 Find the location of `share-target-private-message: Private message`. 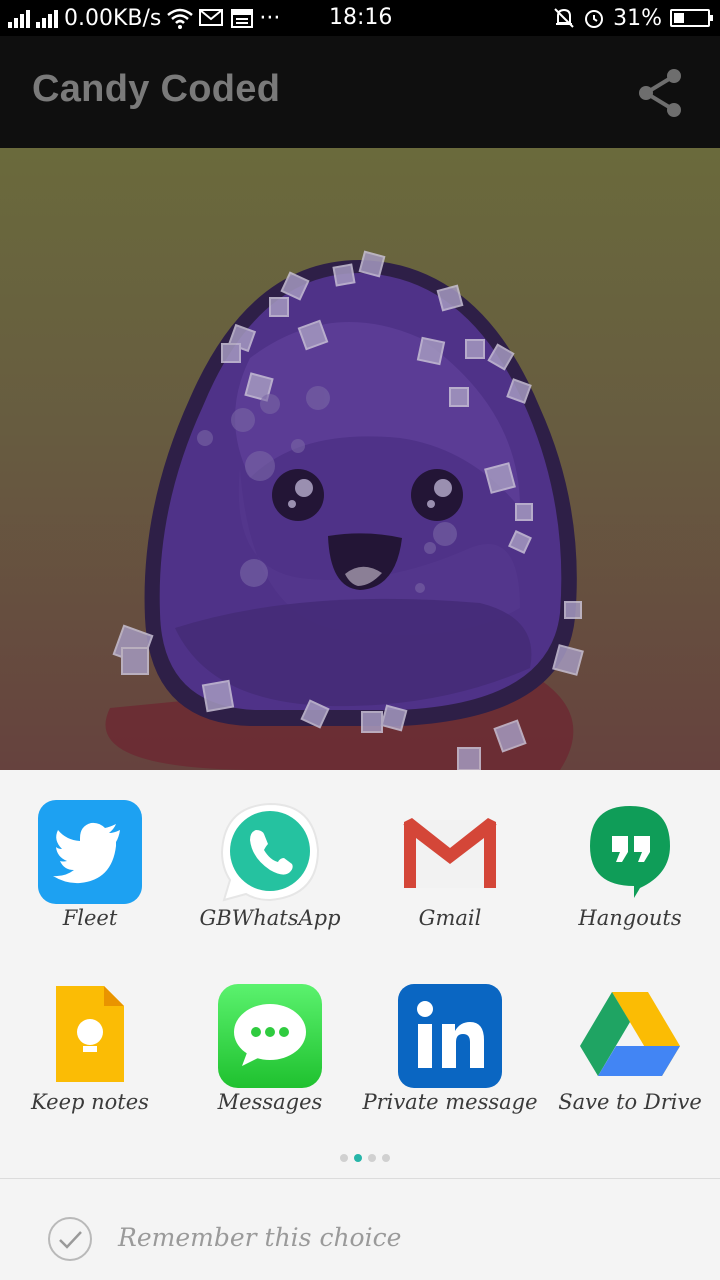

share-target-private-message: Private message is located at coordinates (450, 1034).